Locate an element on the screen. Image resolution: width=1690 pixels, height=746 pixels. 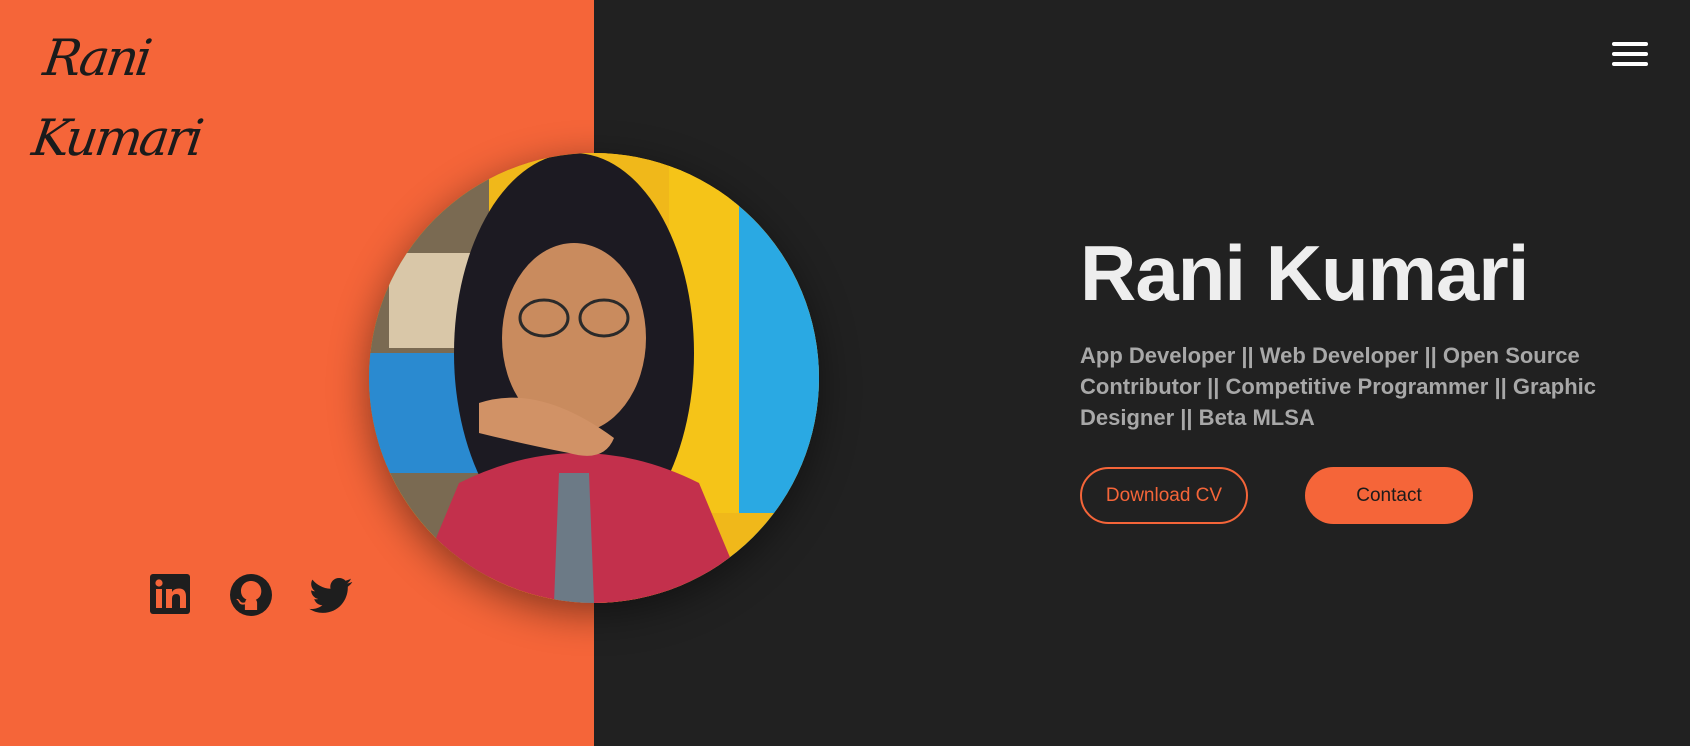
twitter-icon is located at coordinates (331, 595).